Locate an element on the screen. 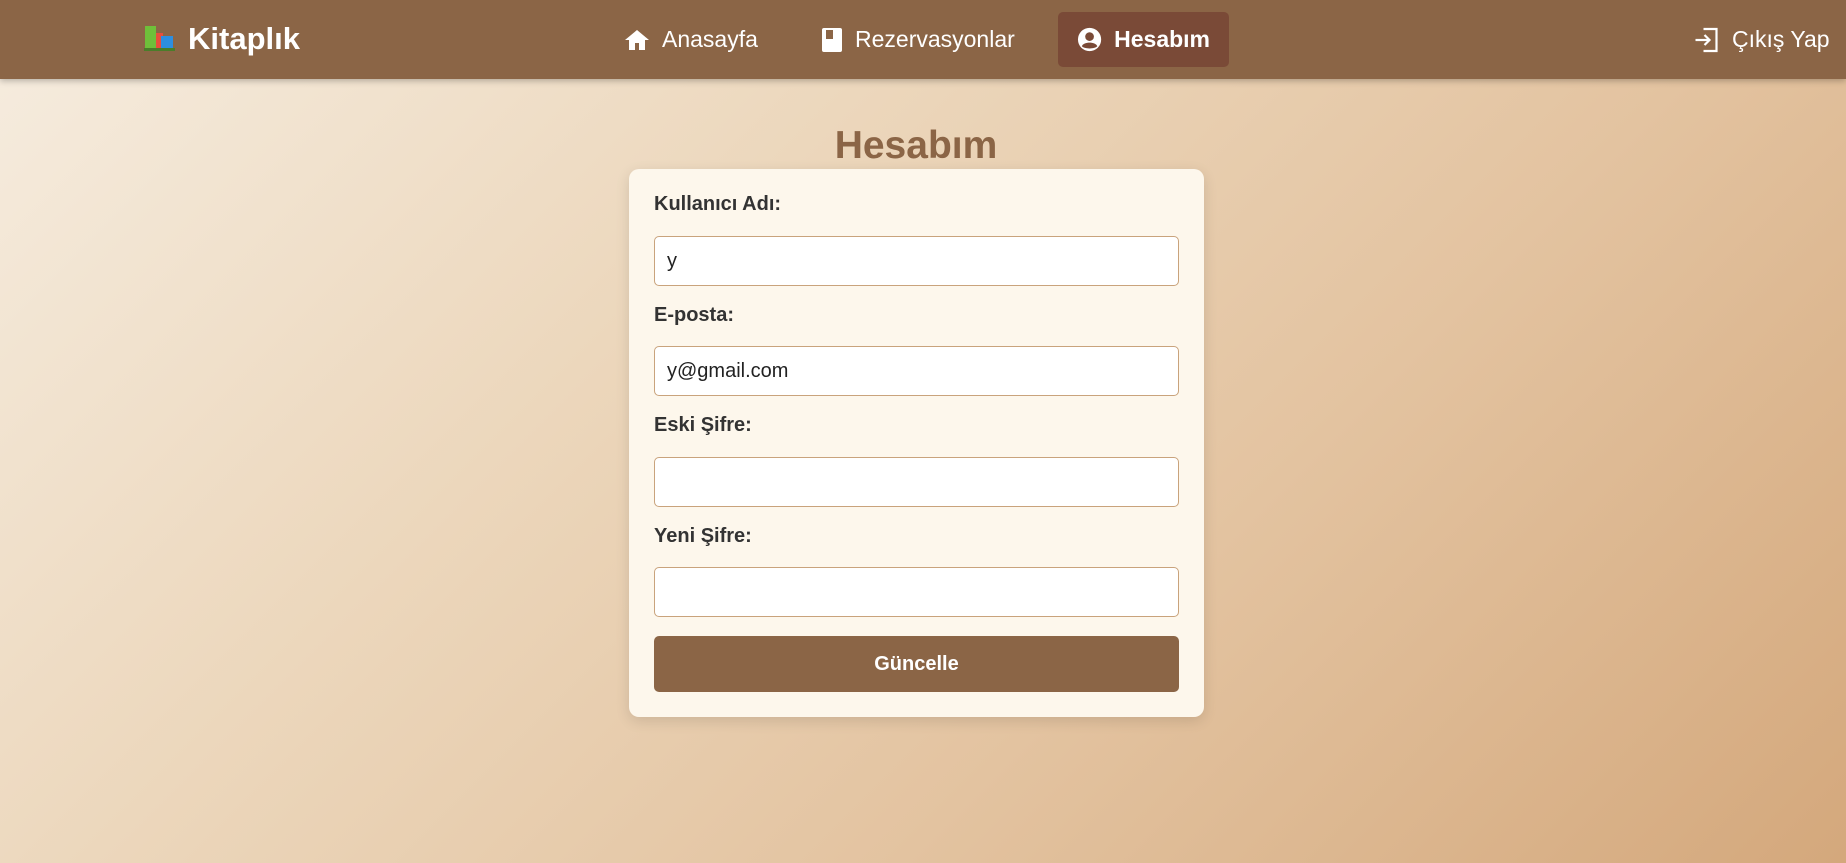 This screenshot has width=1846, height=863. new-password-label: Yeni Şifre: is located at coordinates (703, 536).